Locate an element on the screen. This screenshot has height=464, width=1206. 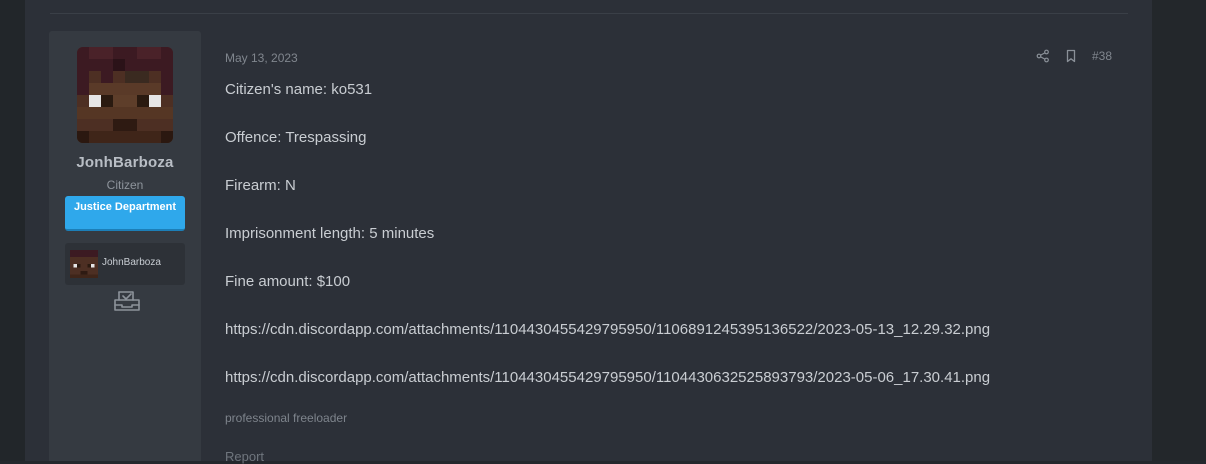
imprisonment-line: Imprisonment length: 5 minutes is located at coordinates (330, 233).